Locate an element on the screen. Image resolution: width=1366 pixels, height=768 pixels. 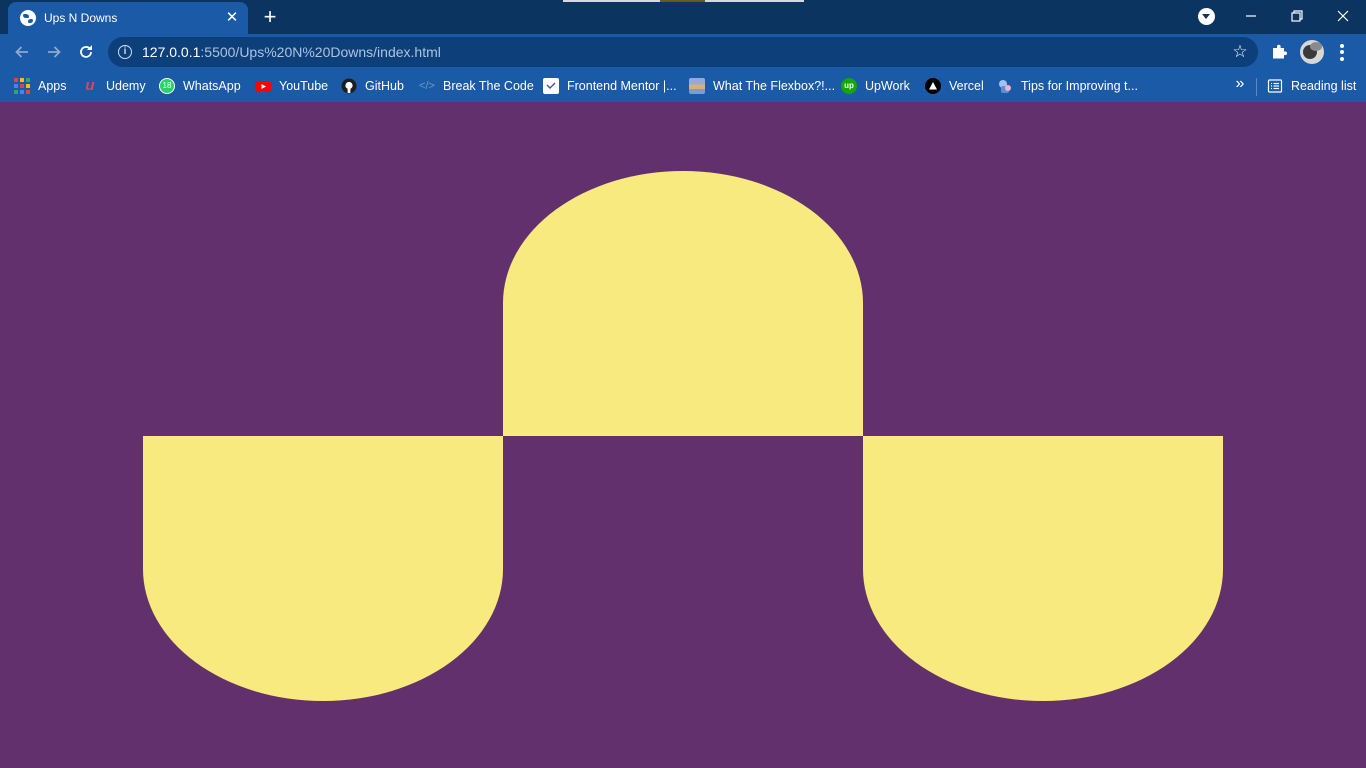
close-icon is located at coordinates (1343, 16).